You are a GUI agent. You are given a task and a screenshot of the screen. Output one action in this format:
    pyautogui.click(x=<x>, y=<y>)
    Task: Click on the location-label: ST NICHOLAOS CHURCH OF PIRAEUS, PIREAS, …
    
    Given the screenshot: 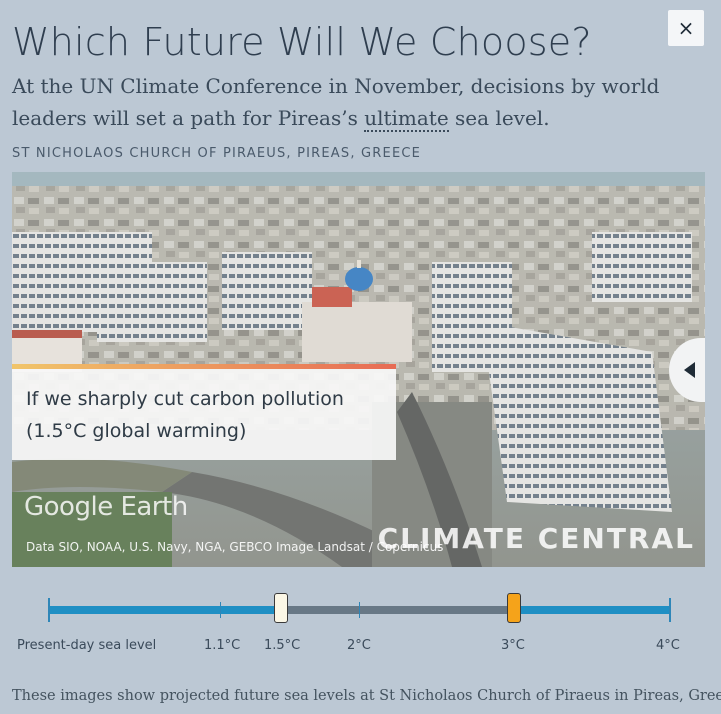 What is the action you would take?
    pyautogui.click(x=217, y=153)
    